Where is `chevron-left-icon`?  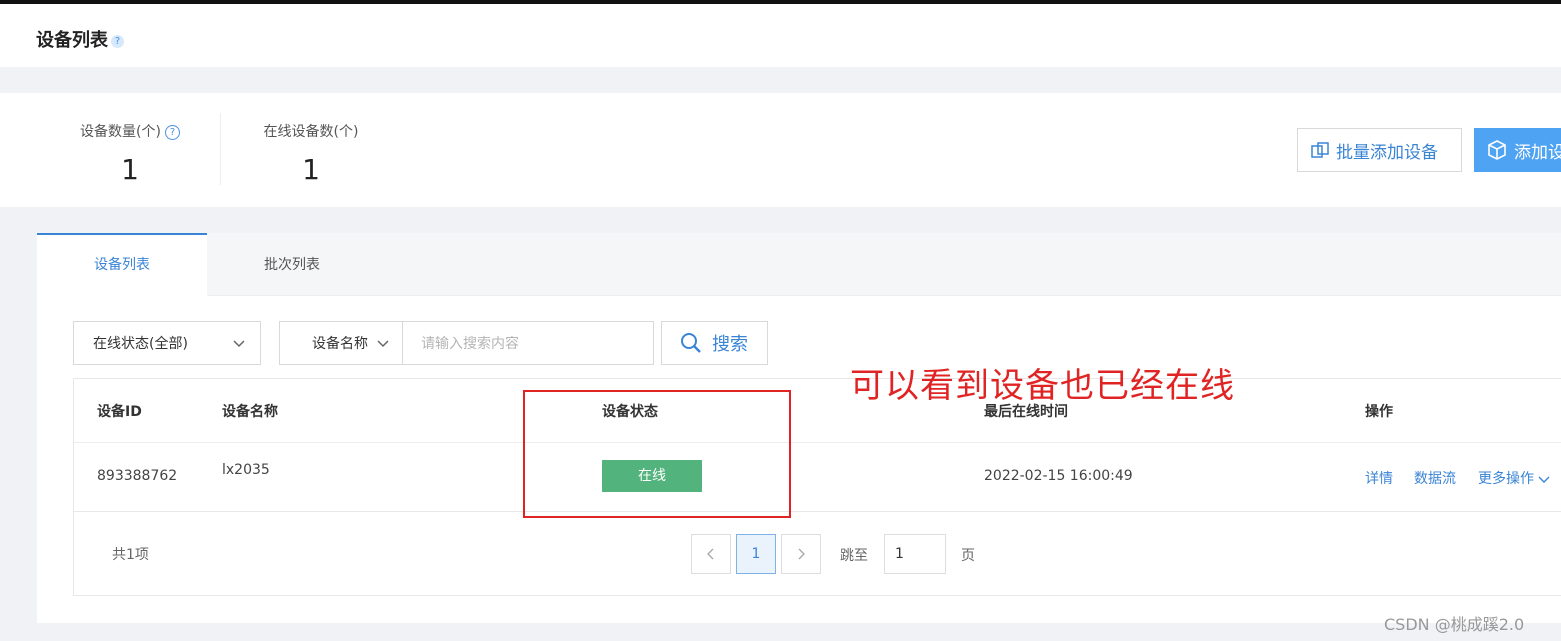
chevron-left-icon is located at coordinates (710, 554).